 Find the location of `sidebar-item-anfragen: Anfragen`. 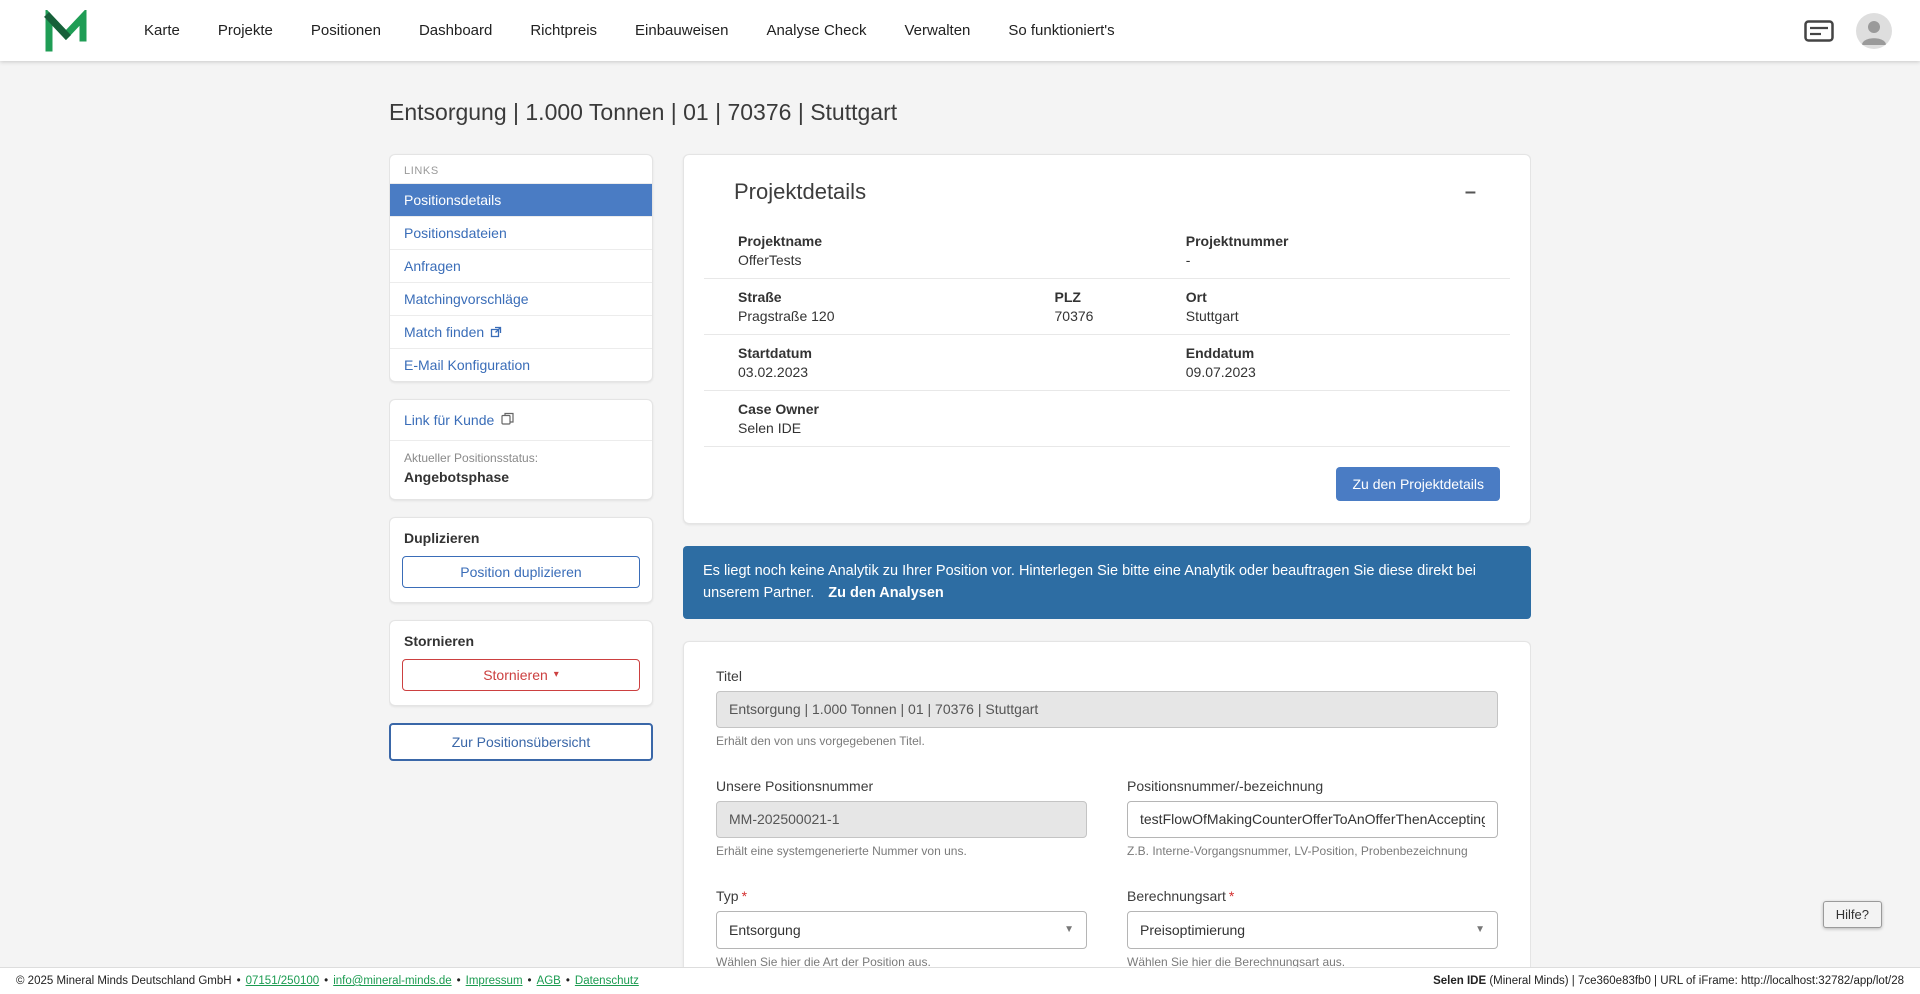

sidebar-item-anfragen: Anfragen is located at coordinates (521, 265).